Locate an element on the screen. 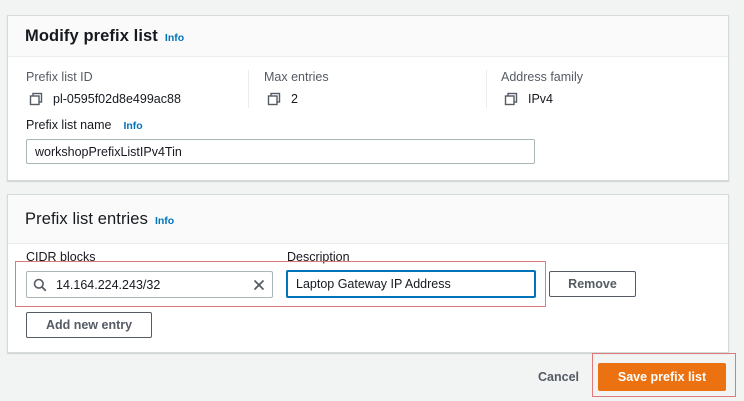 The image size is (744, 401). cidr-block-input: 14.164.224.243/32 is located at coordinates (149, 284).